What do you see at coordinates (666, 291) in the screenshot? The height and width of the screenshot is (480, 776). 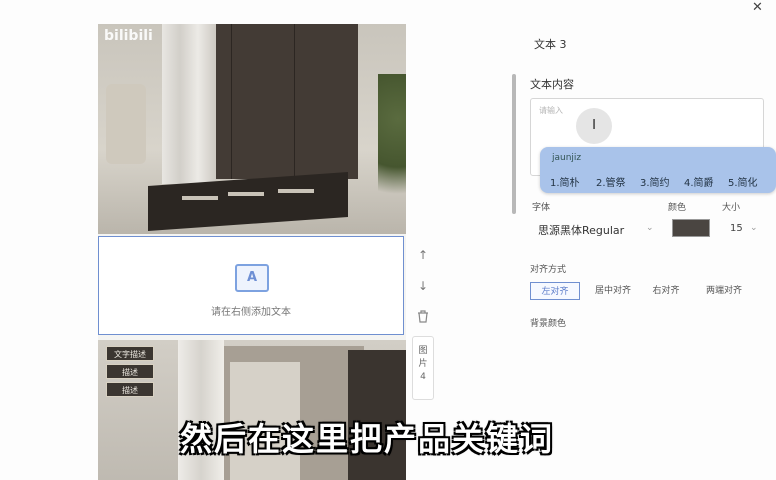 I see `align-right-button: 右对齐` at bounding box center [666, 291].